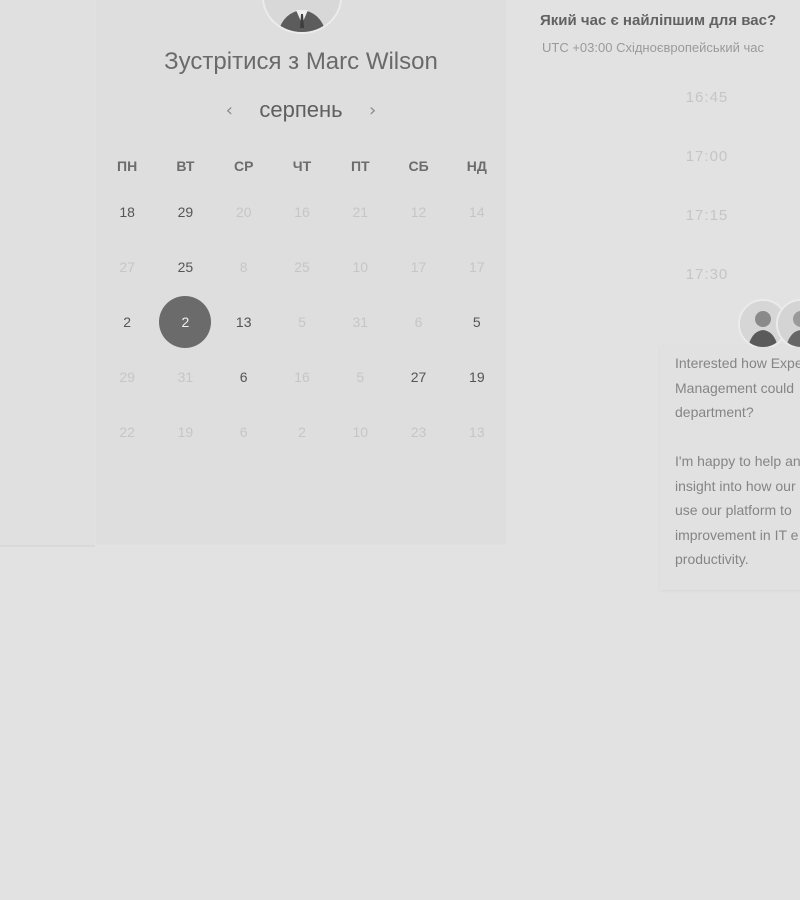  I want to click on time-question-title: Який час є найліпшим для вас?, so click(658, 20).